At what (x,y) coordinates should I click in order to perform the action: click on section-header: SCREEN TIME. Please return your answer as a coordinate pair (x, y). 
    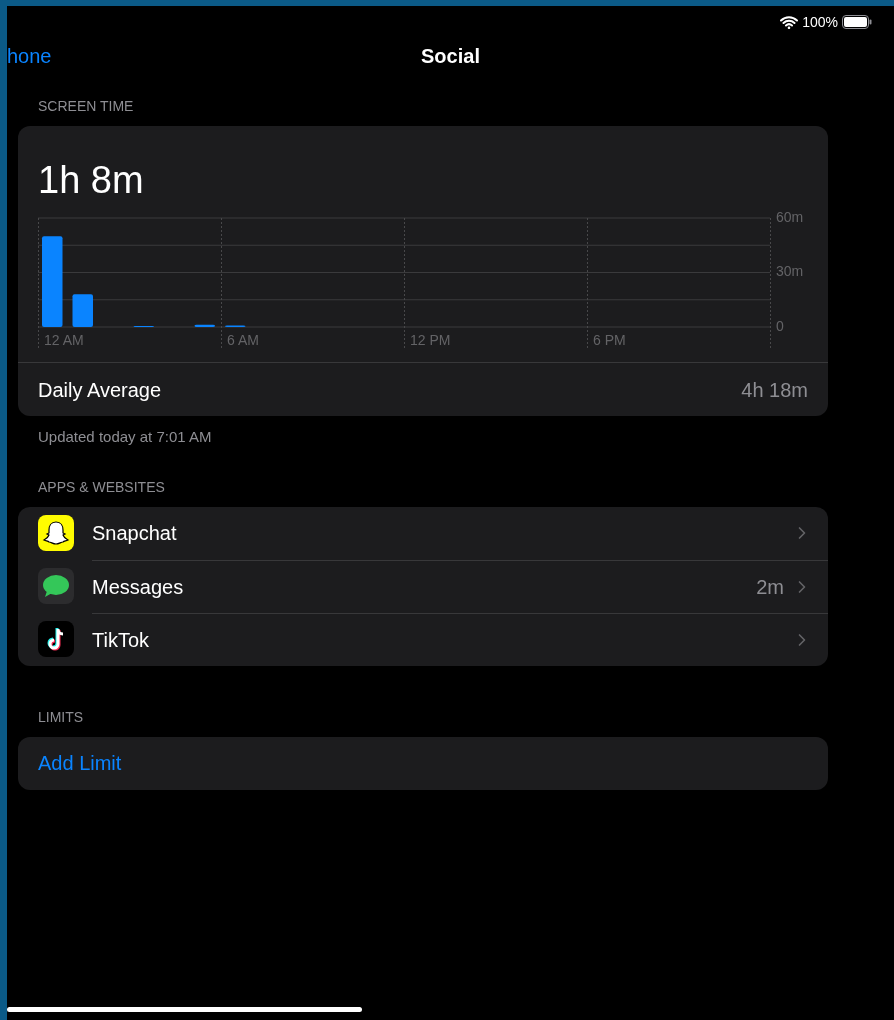
    Looking at the image, I should click on (86, 106).